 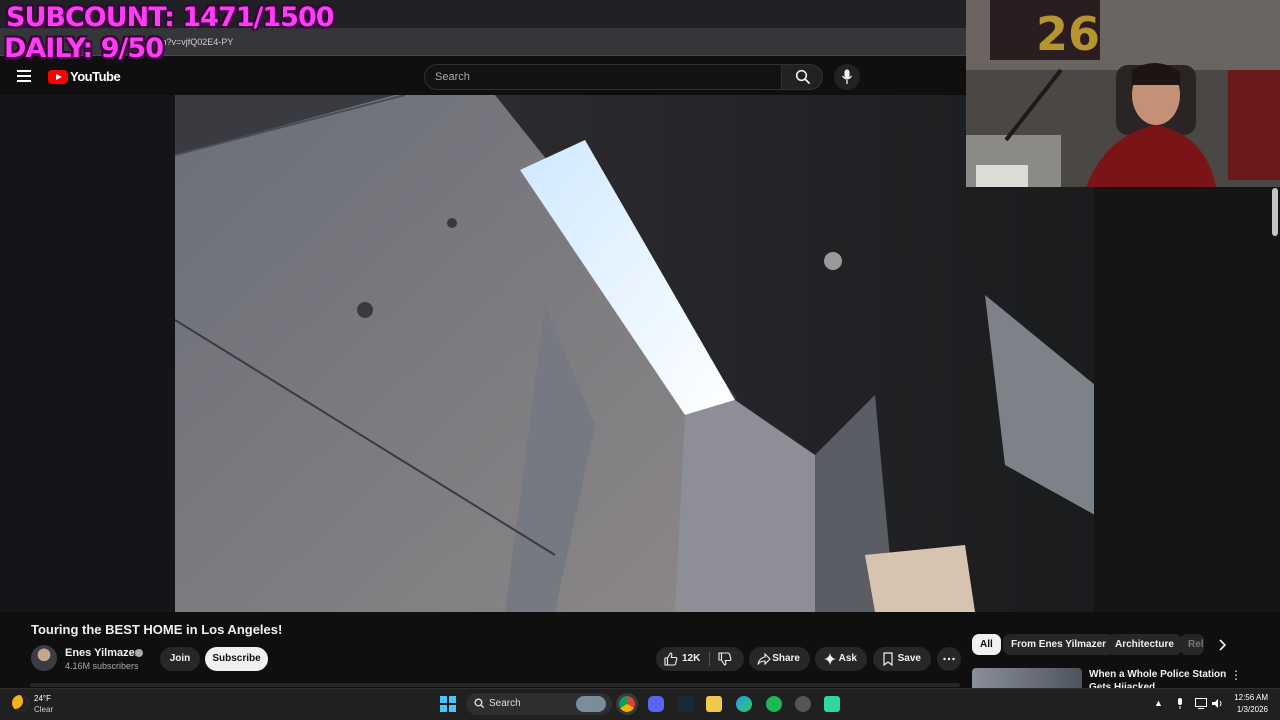 I want to click on more-horizontal-icon, so click(x=949, y=659).